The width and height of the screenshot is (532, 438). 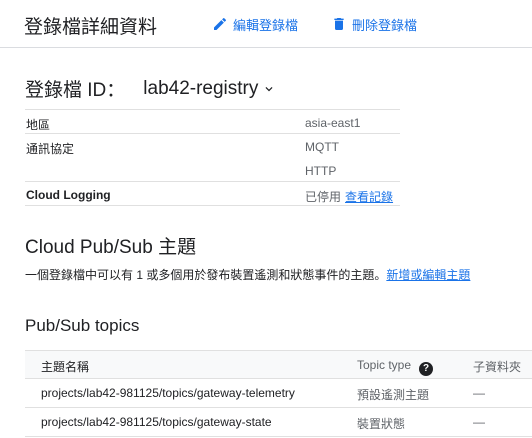 I want to click on logging-value: 已停用 查看記錄, so click(x=349, y=196).